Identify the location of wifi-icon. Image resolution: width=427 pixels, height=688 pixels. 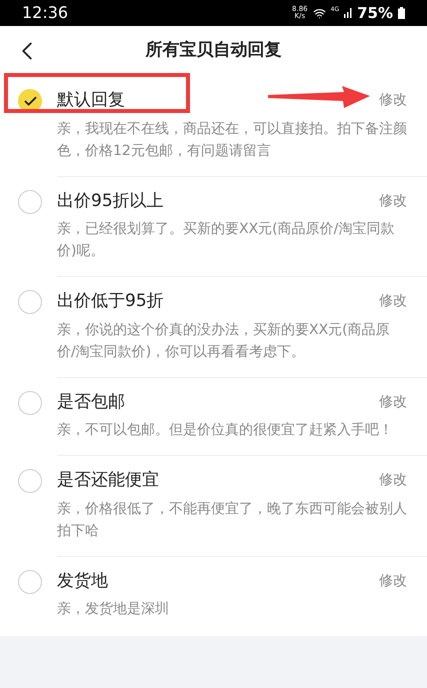
(319, 13).